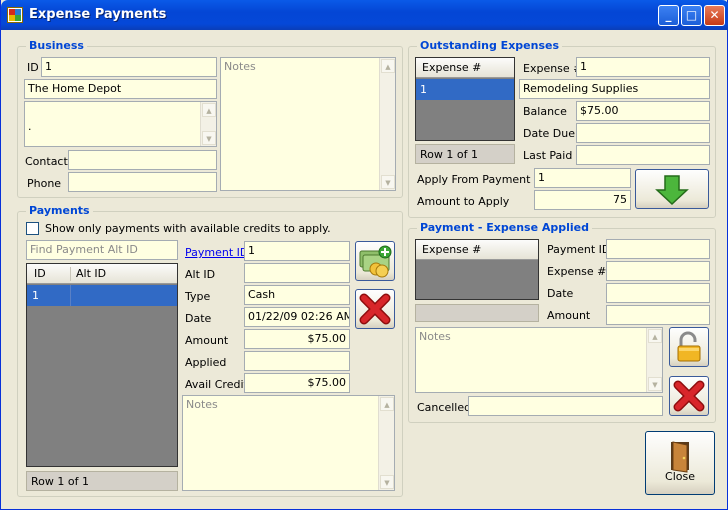  I want to click on row-id-cell: 1, so click(35, 295).